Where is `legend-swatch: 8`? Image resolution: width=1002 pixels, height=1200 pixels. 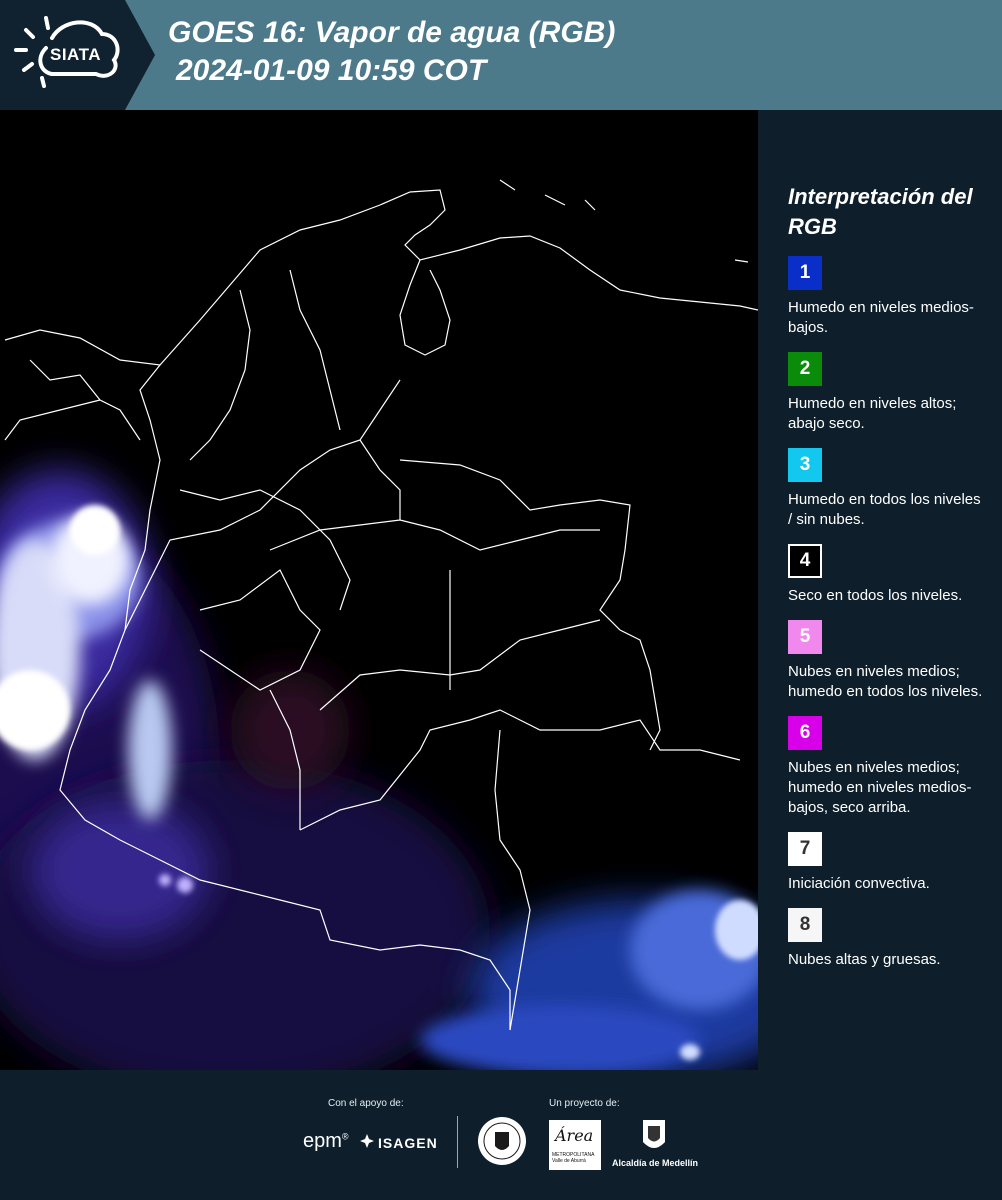 legend-swatch: 8 is located at coordinates (805, 925).